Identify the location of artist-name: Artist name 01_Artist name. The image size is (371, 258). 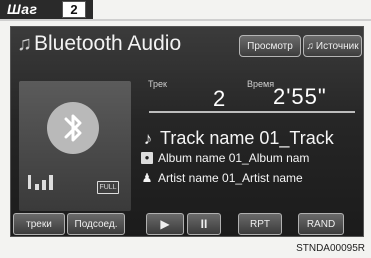
(230, 178).